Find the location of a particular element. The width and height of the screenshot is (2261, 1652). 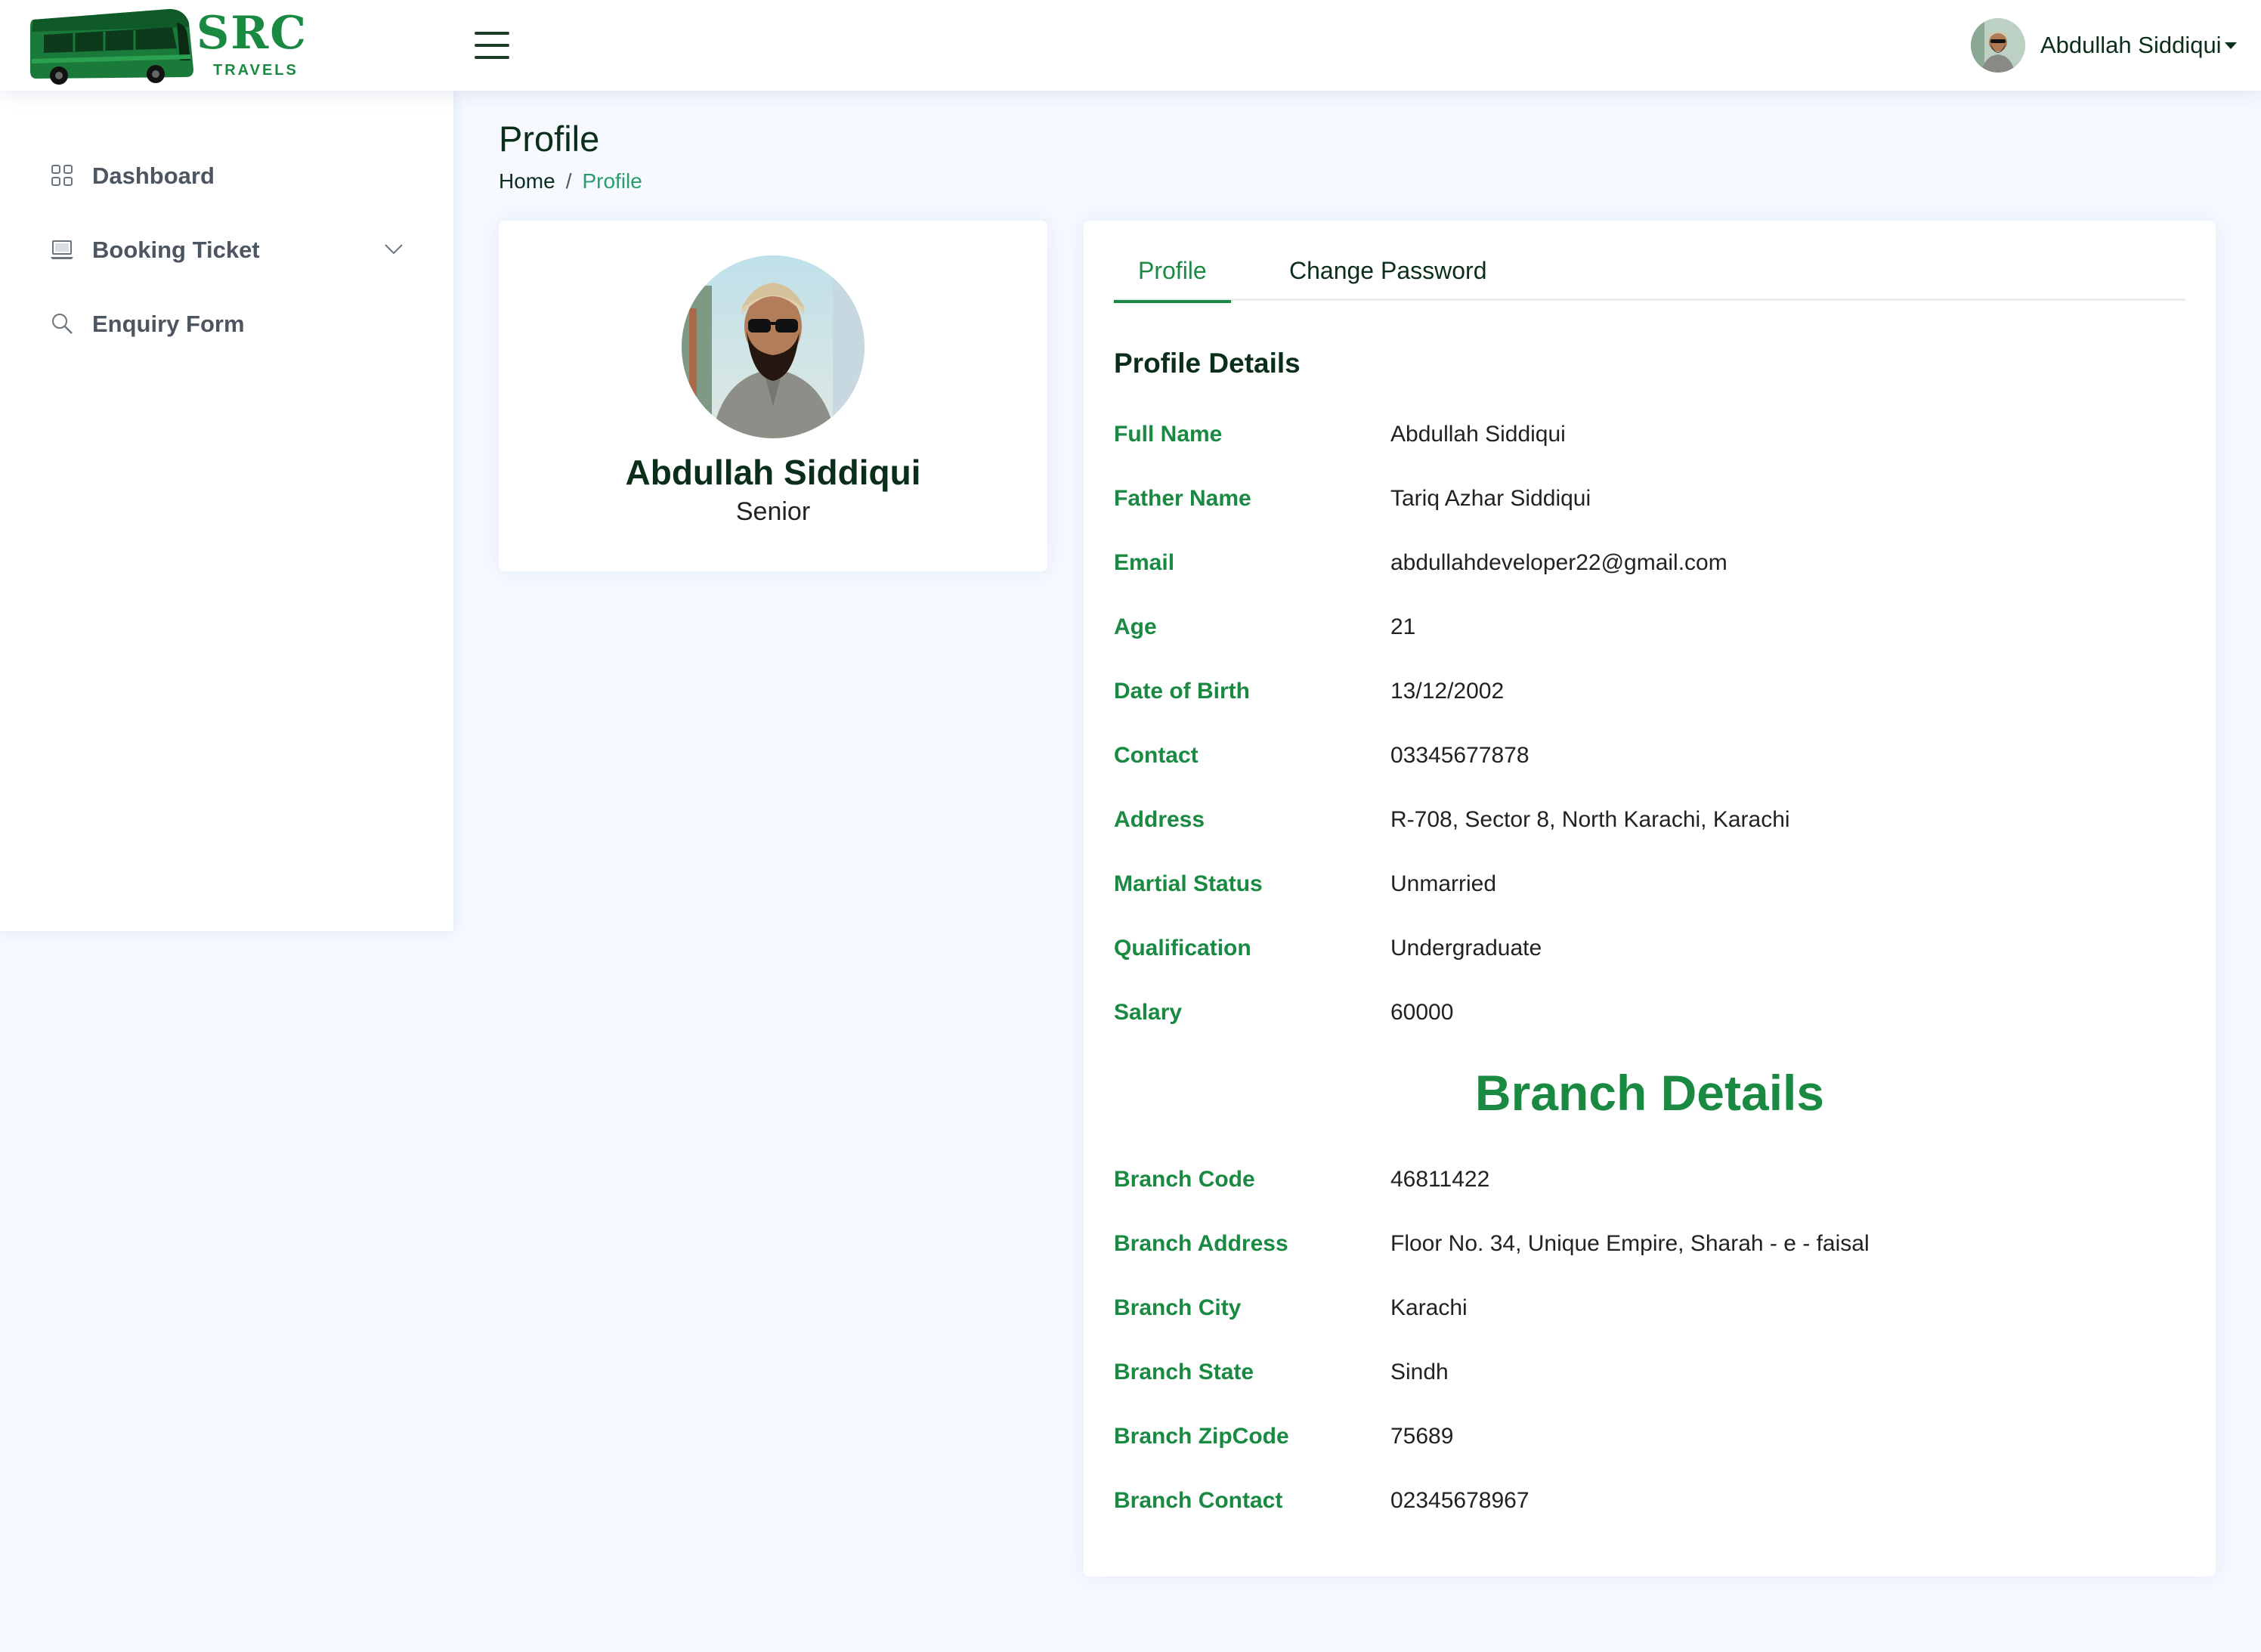

top-header: SRC TRAVELS Abdullah Siddiqui is located at coordinates (1130, 45).